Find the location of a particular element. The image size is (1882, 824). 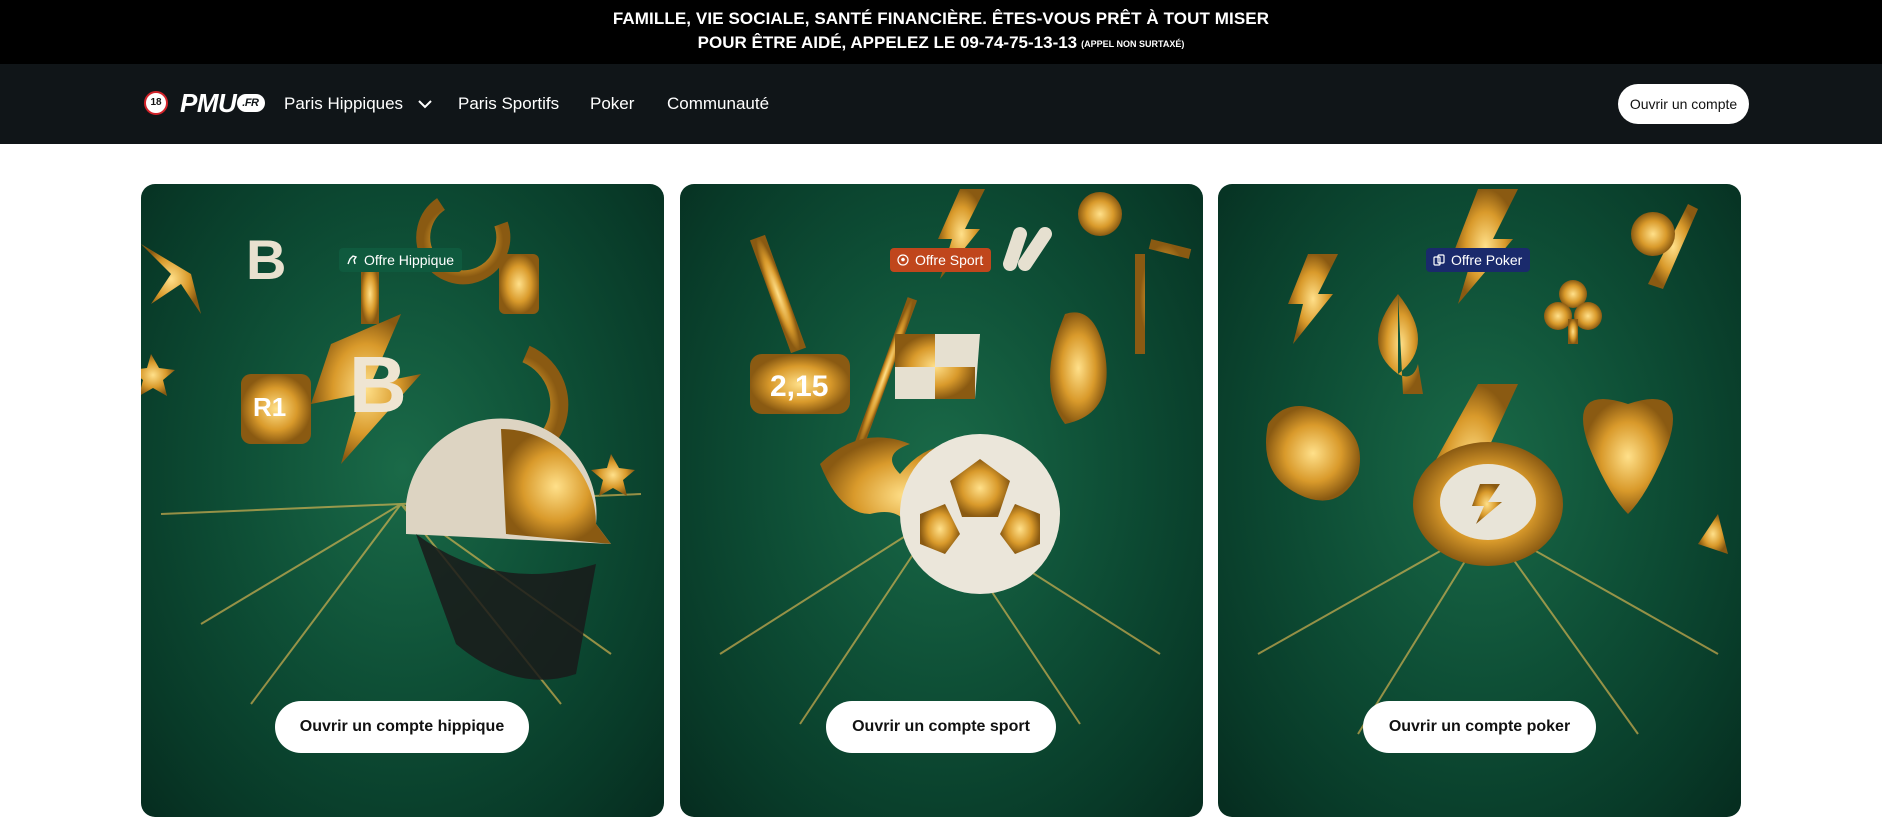

nav-item-poker: Poker is located at coordinates (612, 104).